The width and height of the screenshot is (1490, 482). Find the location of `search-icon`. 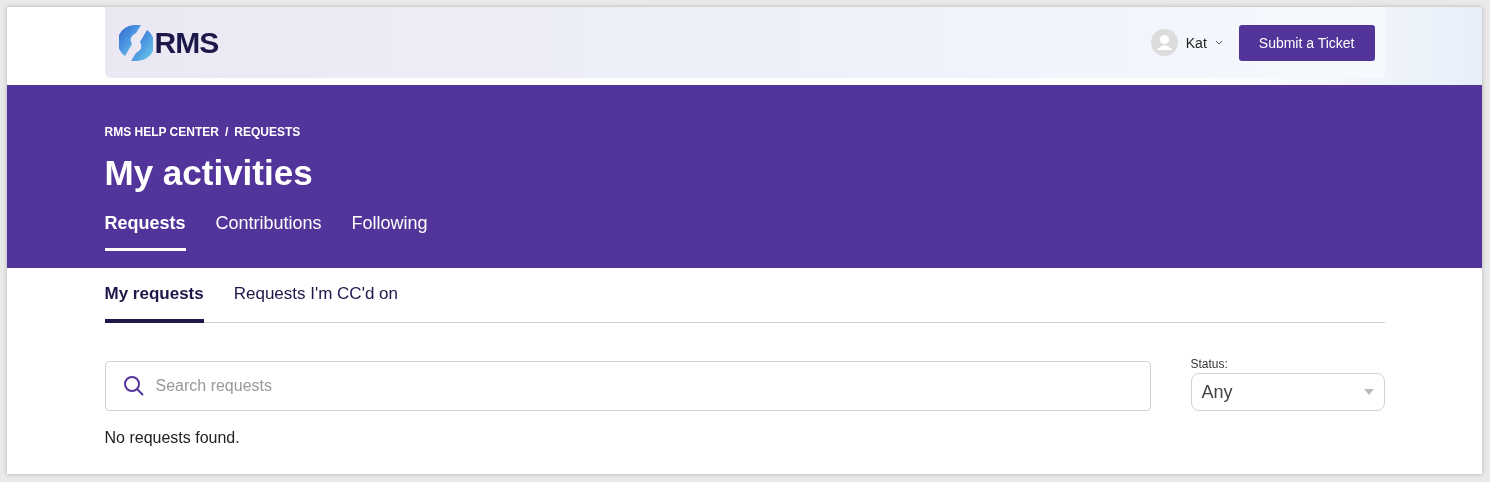

search-icon is located at coordinates (133, 386).